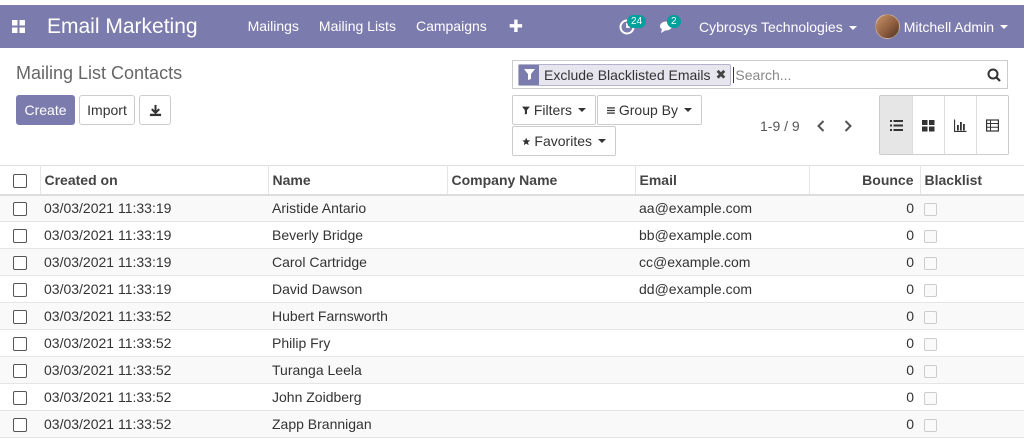 This screenshot has width=1024, height=443. What do you see at coordinates (516, 26) in the screenshot?
I see `plus-icon: ✚` at bounding box center [516, 26].